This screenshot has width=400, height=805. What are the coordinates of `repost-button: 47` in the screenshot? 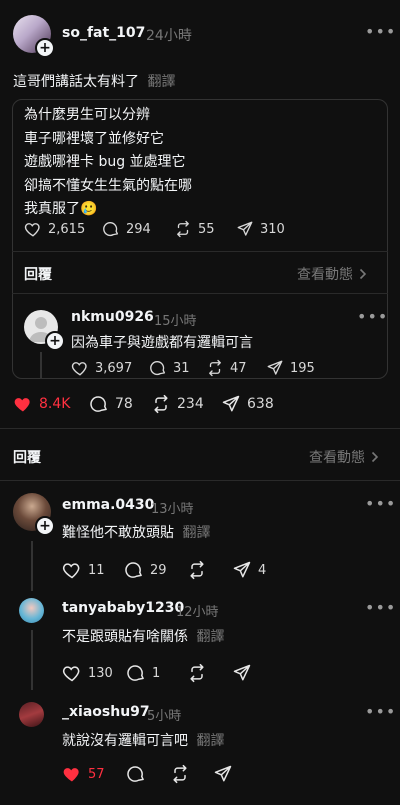 It's located at (236, 368).